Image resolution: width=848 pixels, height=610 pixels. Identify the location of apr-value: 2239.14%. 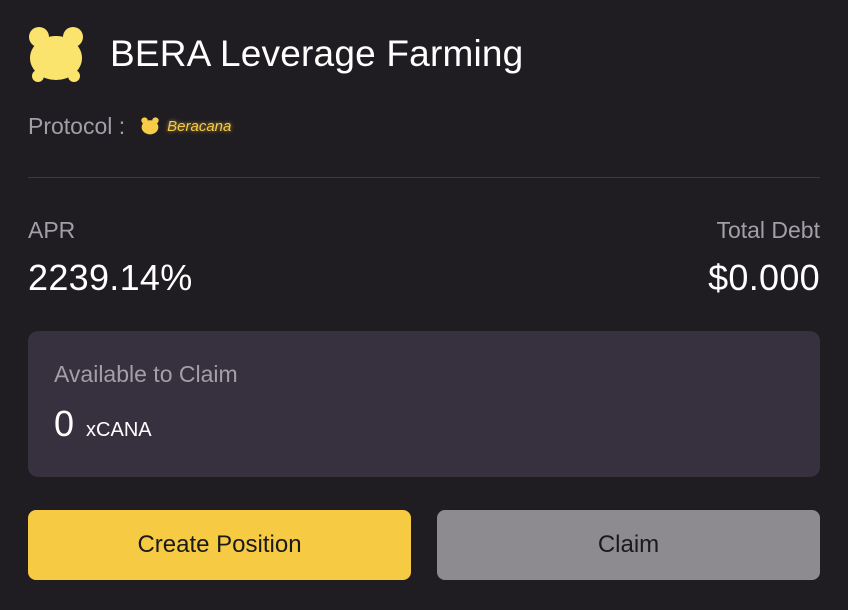
(110, 277).